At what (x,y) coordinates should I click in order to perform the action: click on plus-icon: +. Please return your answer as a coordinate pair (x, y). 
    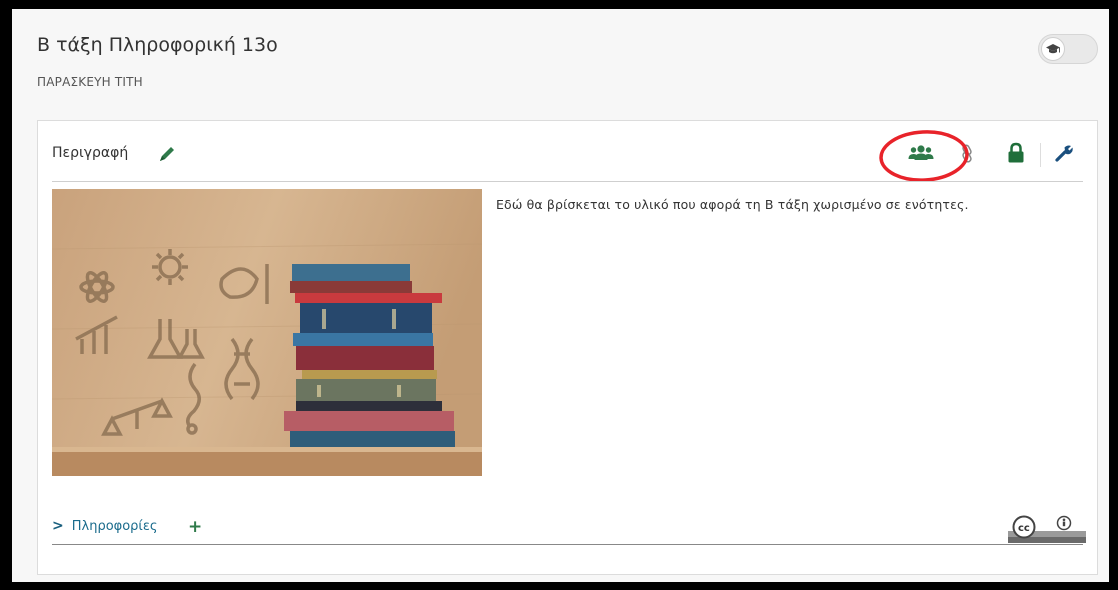
    Looking at the image, I should click on (195, 527).